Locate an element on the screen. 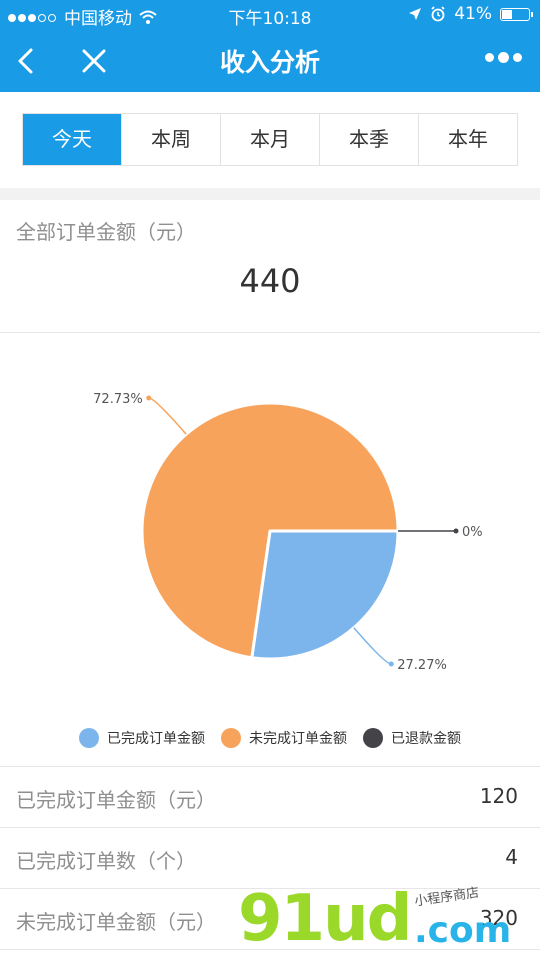 The height and width of the screenshot is (960, 540). top-bar: 中国移动 下午10:18 41% 收入分析 is located at coordinates (270, 46).